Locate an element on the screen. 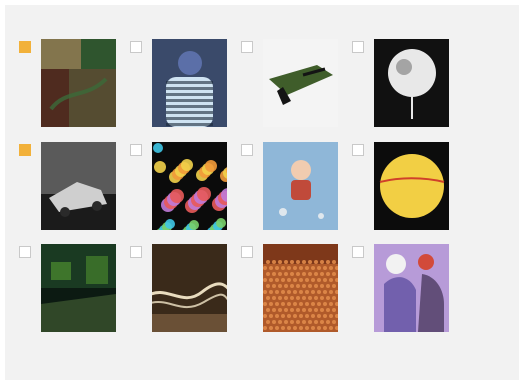 The height and width of the screenshot is (381, 524). child-image is located at coordinates (300, 186).